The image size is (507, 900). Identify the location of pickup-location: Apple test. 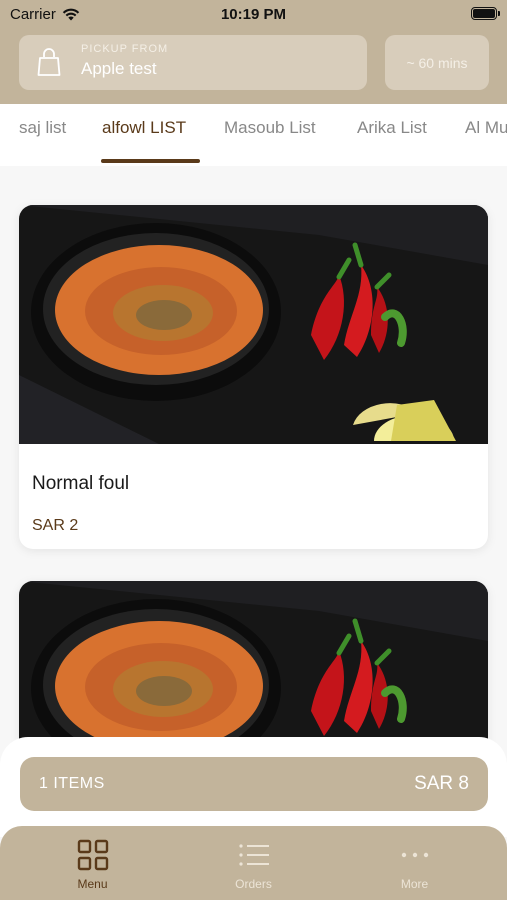
(119, 68).